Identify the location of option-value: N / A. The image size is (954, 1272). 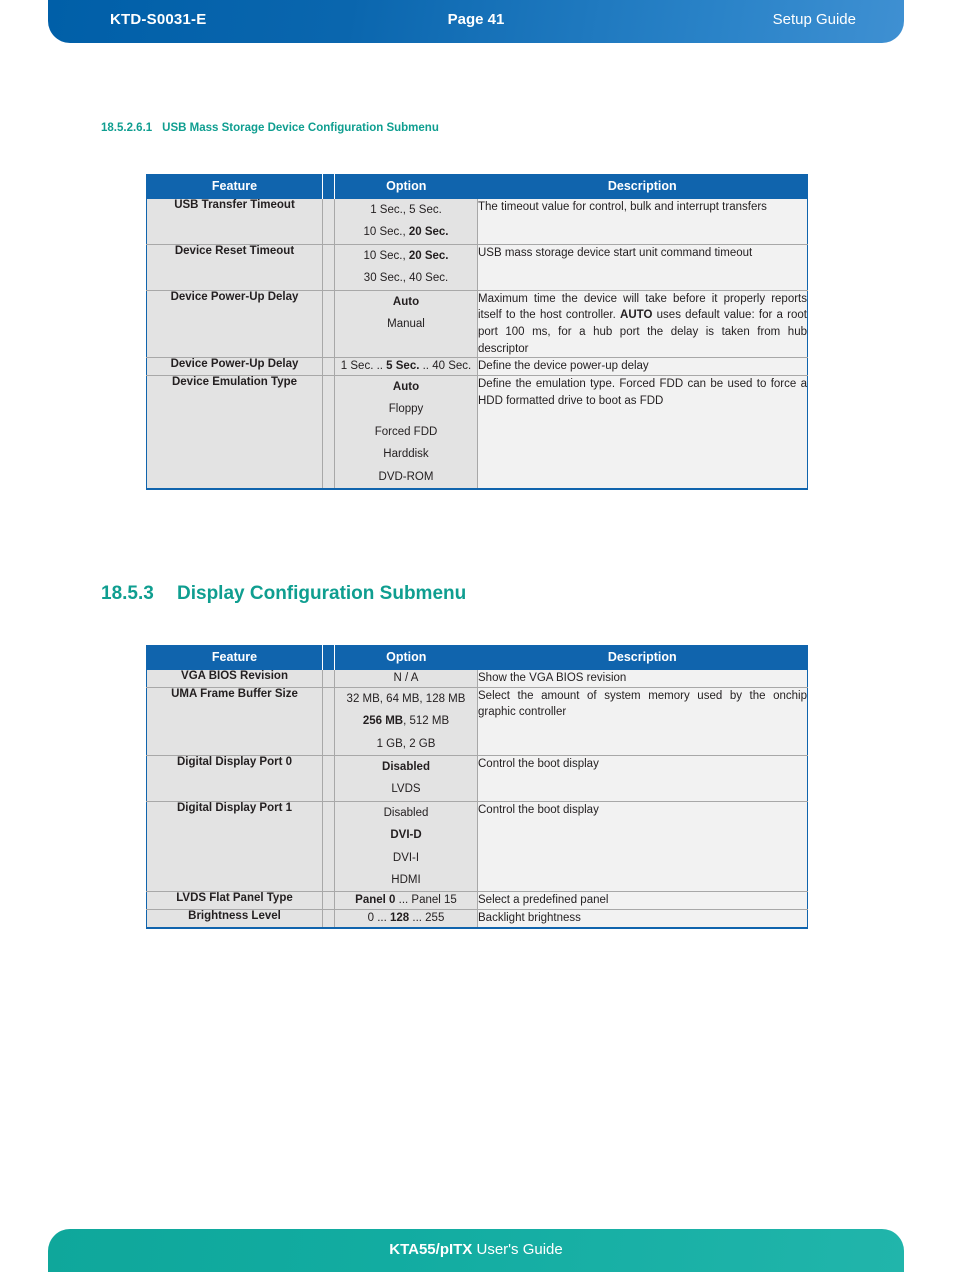
(406, 678).